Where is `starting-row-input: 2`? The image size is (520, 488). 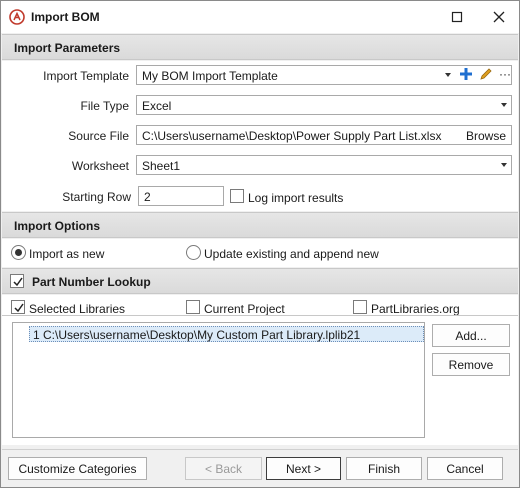 starting-row-input: 2 is located at coordinates (181, 196).